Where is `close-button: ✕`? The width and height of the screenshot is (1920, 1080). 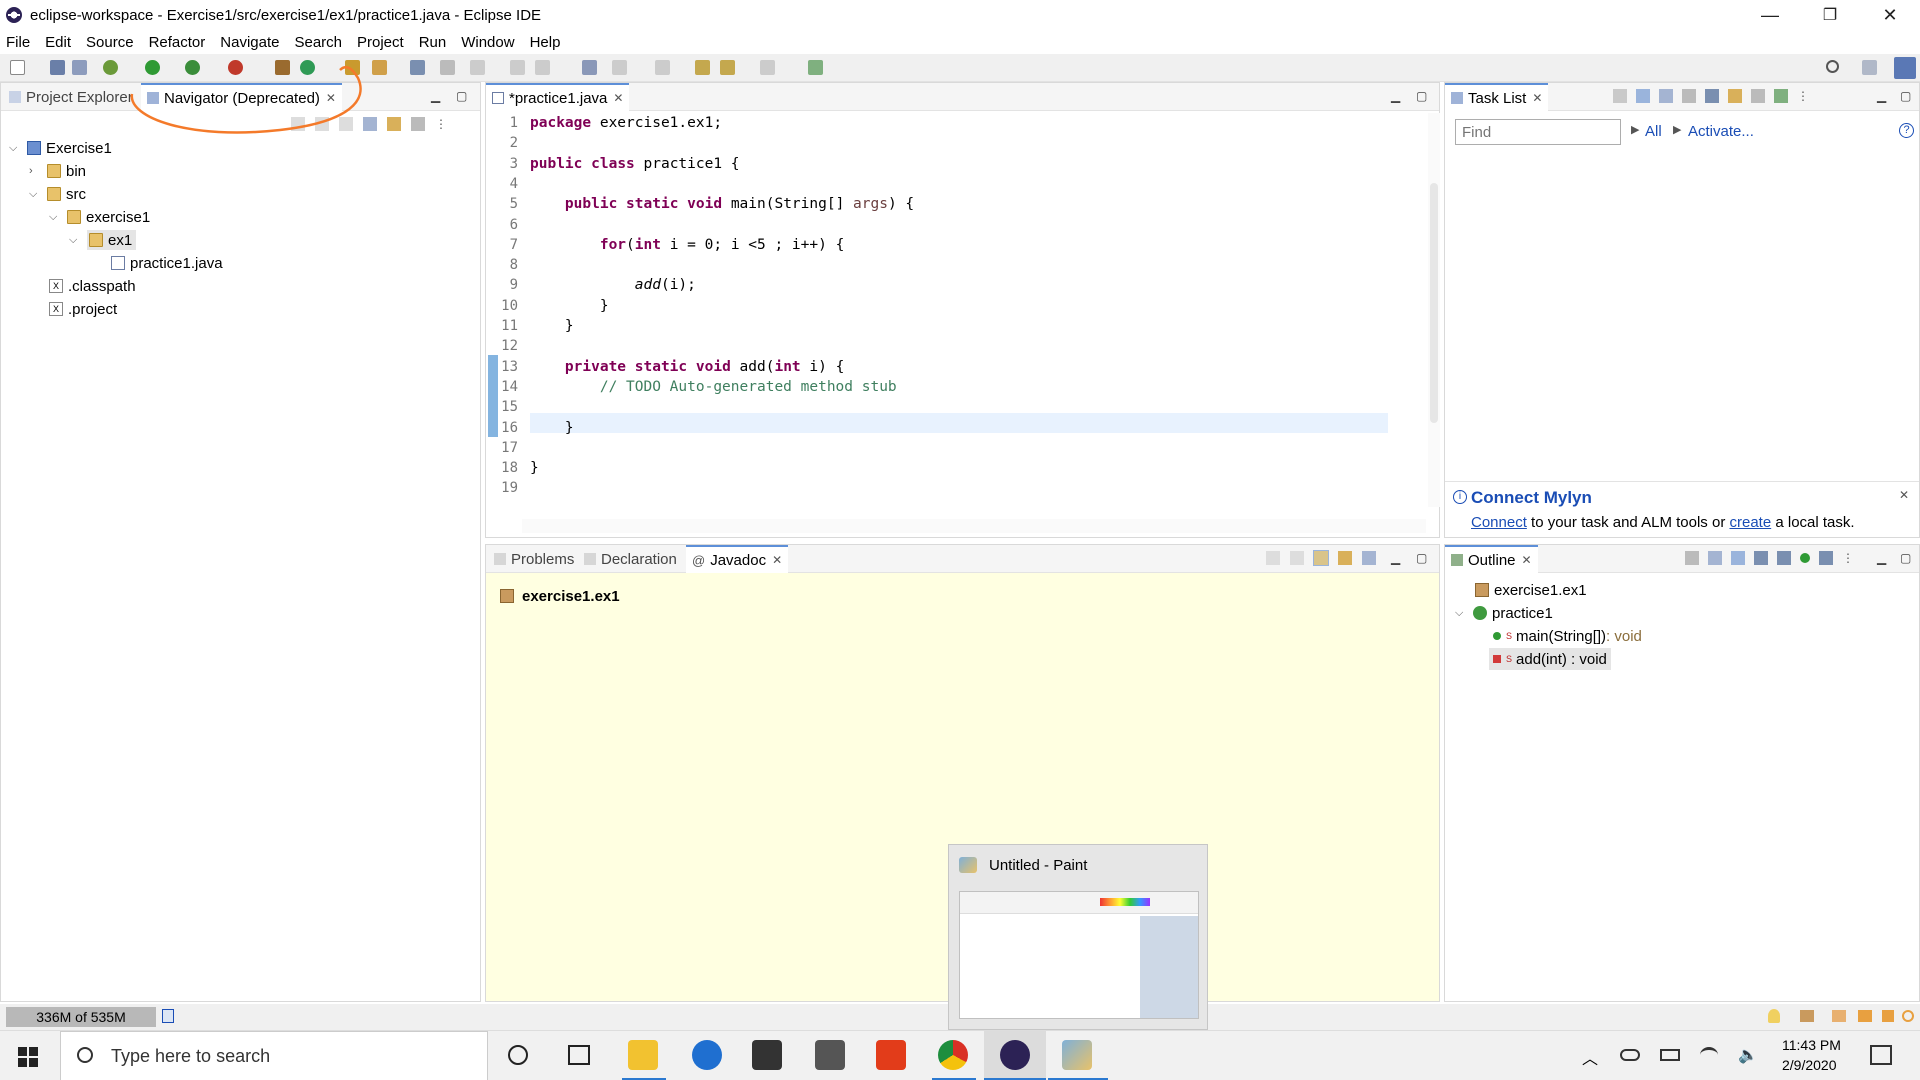
close-button: ✕ is located at coordinates (1890, 15).